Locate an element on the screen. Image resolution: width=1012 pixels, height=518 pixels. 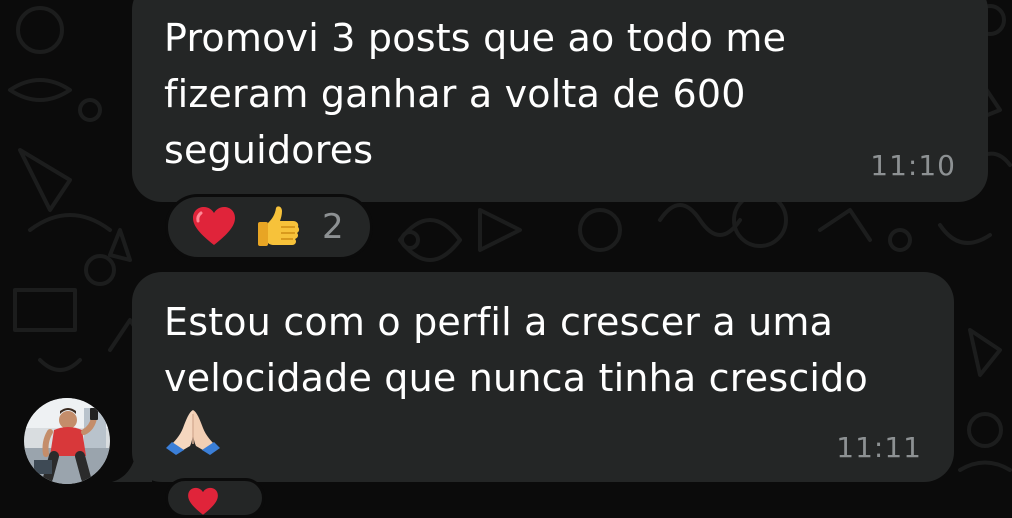
reactions-bar: 2 is located at coordinates (269, 227).